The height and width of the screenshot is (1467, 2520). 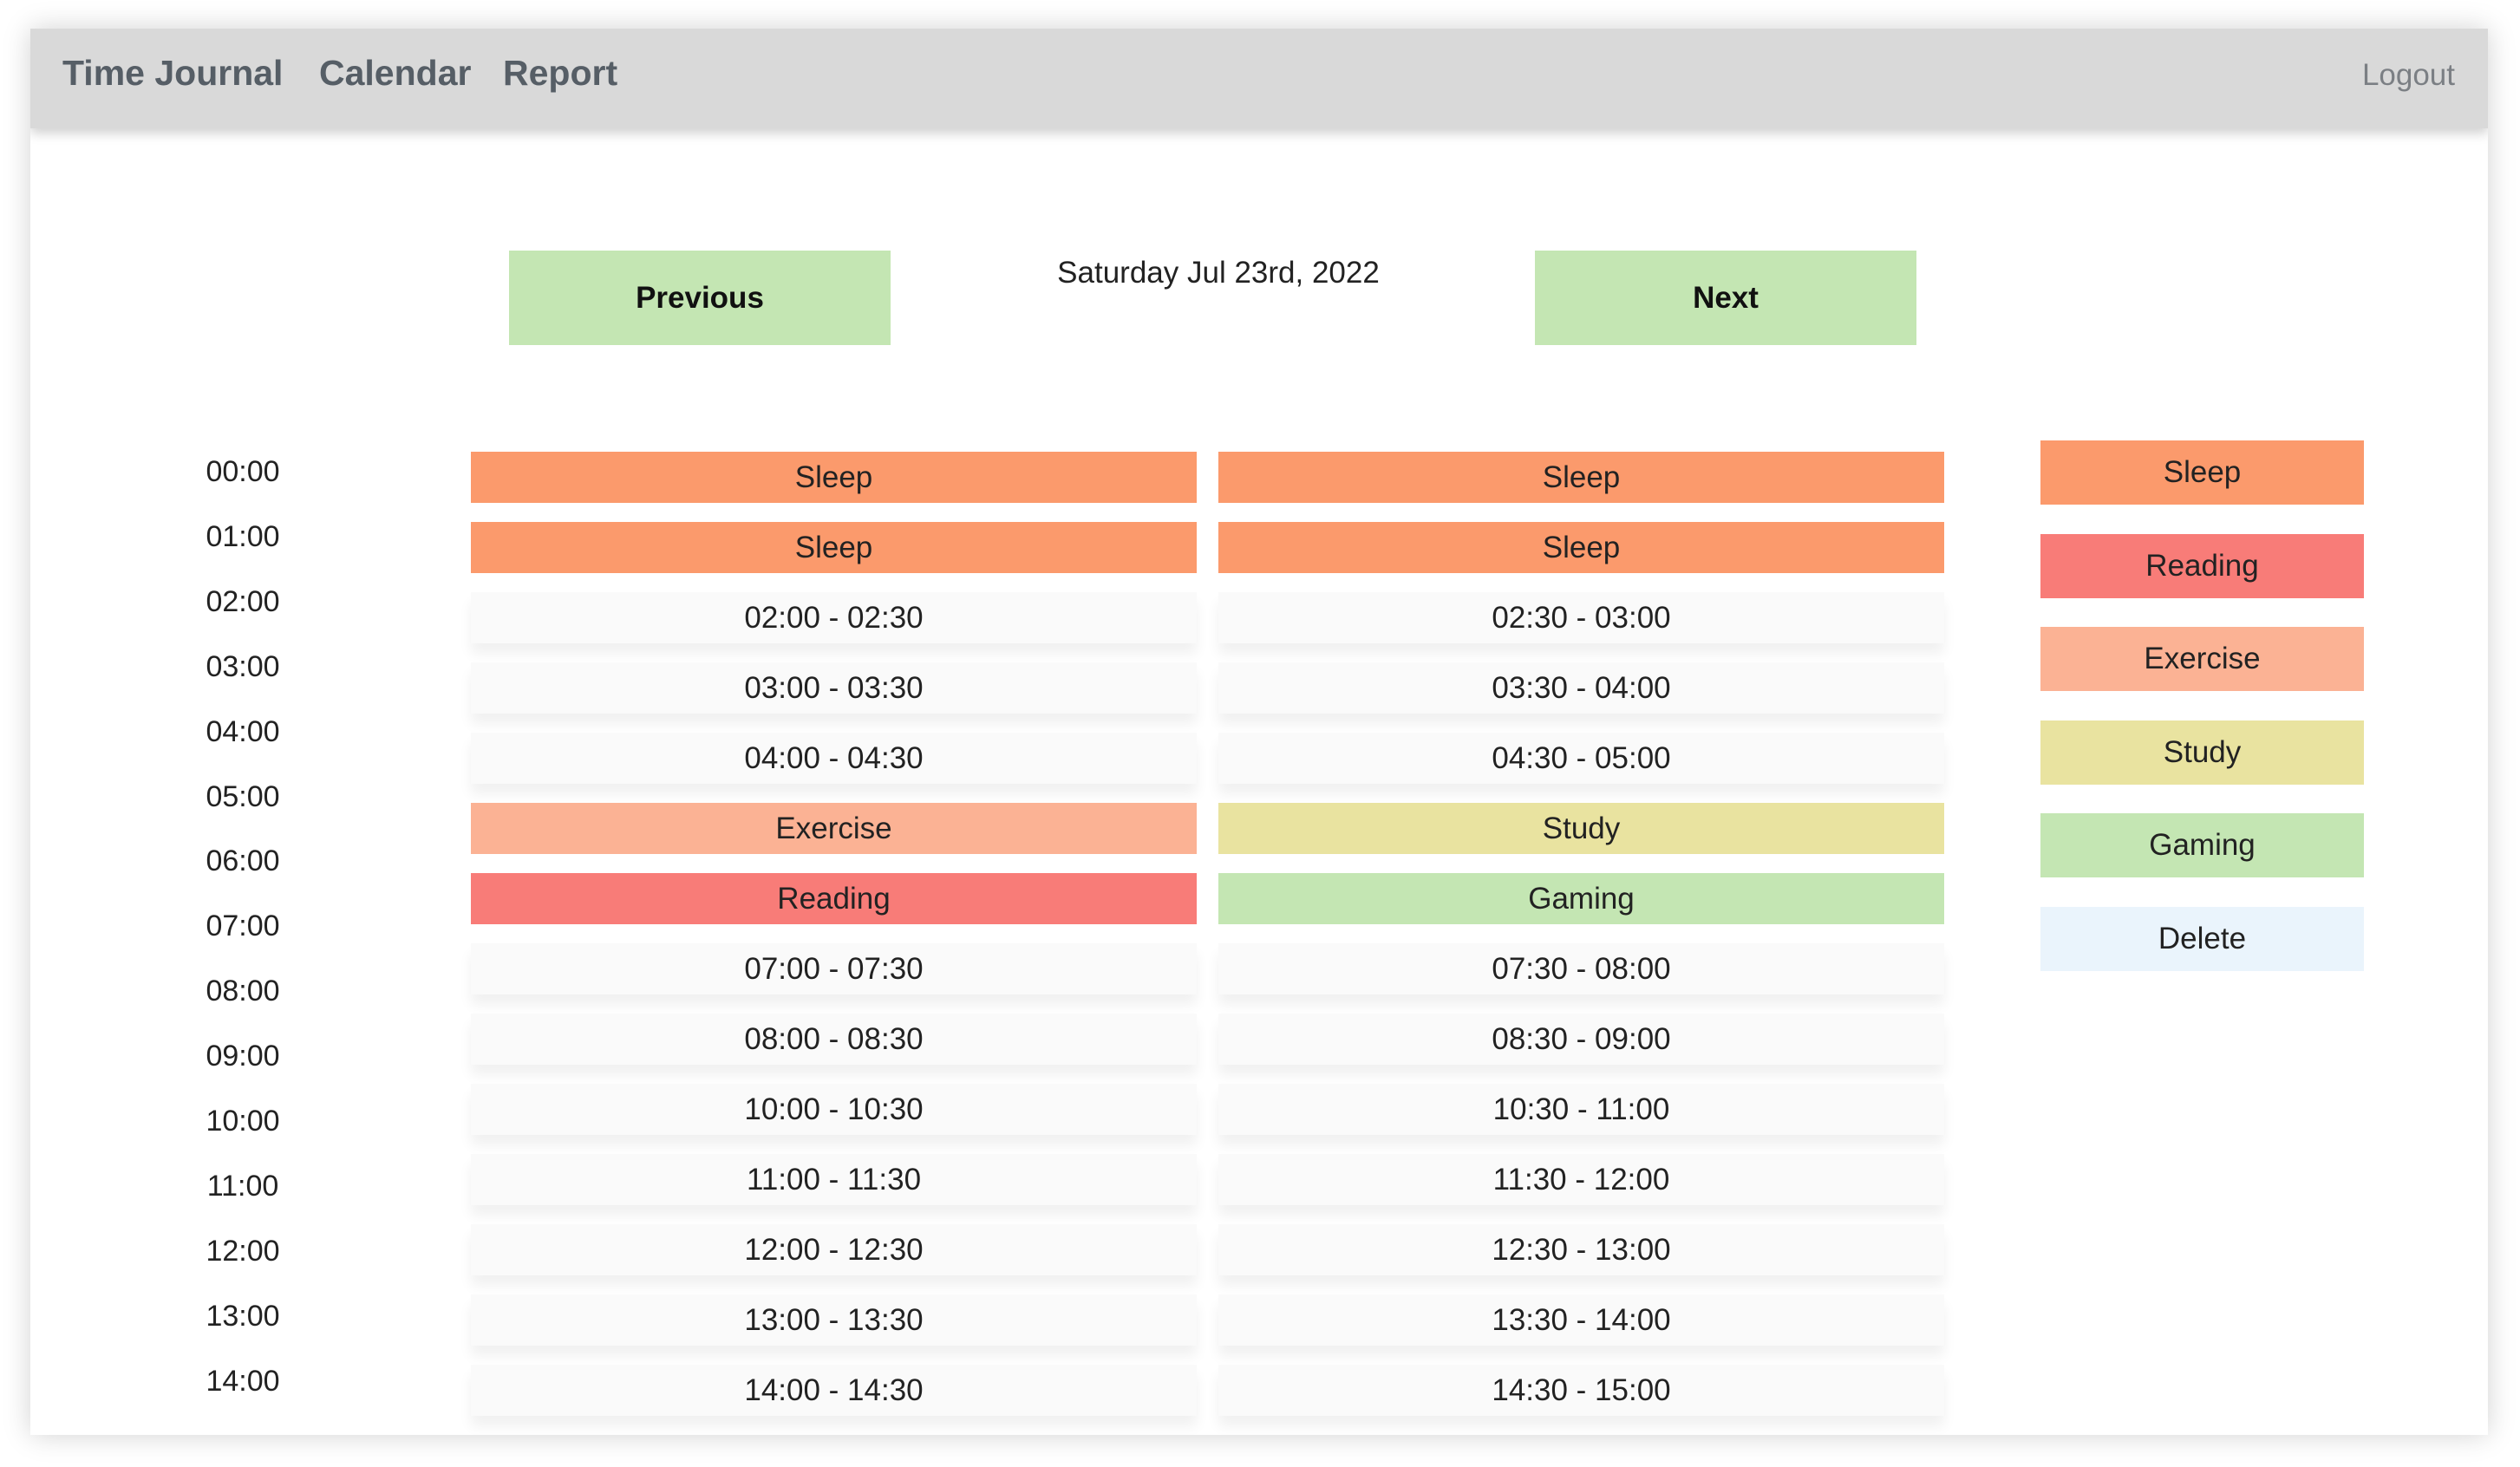 I want to click on hour-label: 10:00, so click(x=243, y=1121).